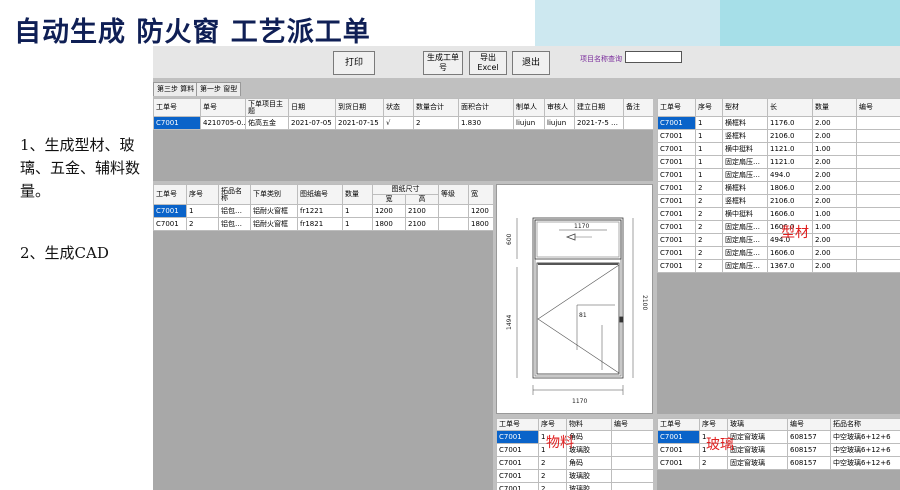 This screenshot has width=900, height=490. I want to click on tab-step3-calc: 第三步 算料, so click(176, 89).